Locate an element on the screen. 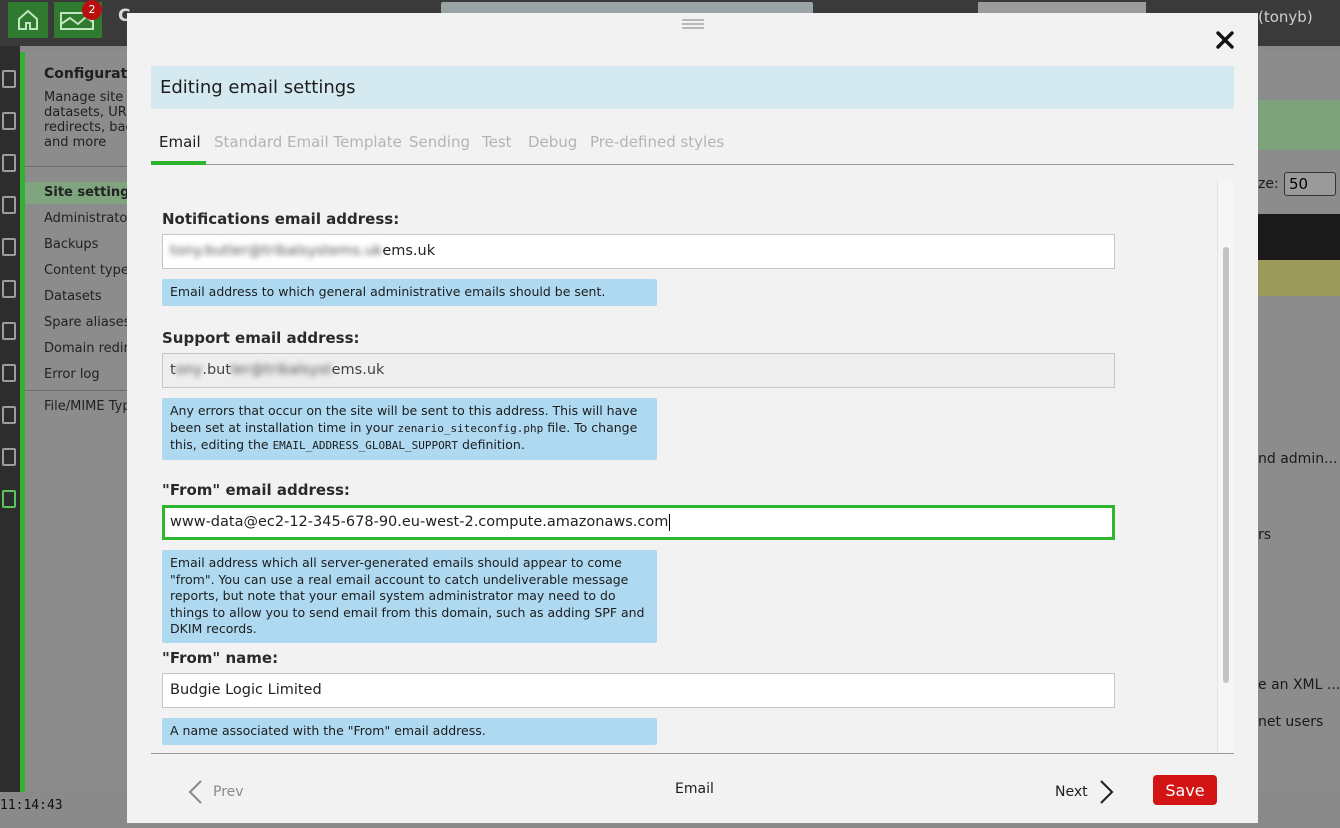 Image resolution: width=1340 pixels, height=828 pixels. tab-pre-defined-styles: Pre-defined styles is located at coordinates (657, 142).